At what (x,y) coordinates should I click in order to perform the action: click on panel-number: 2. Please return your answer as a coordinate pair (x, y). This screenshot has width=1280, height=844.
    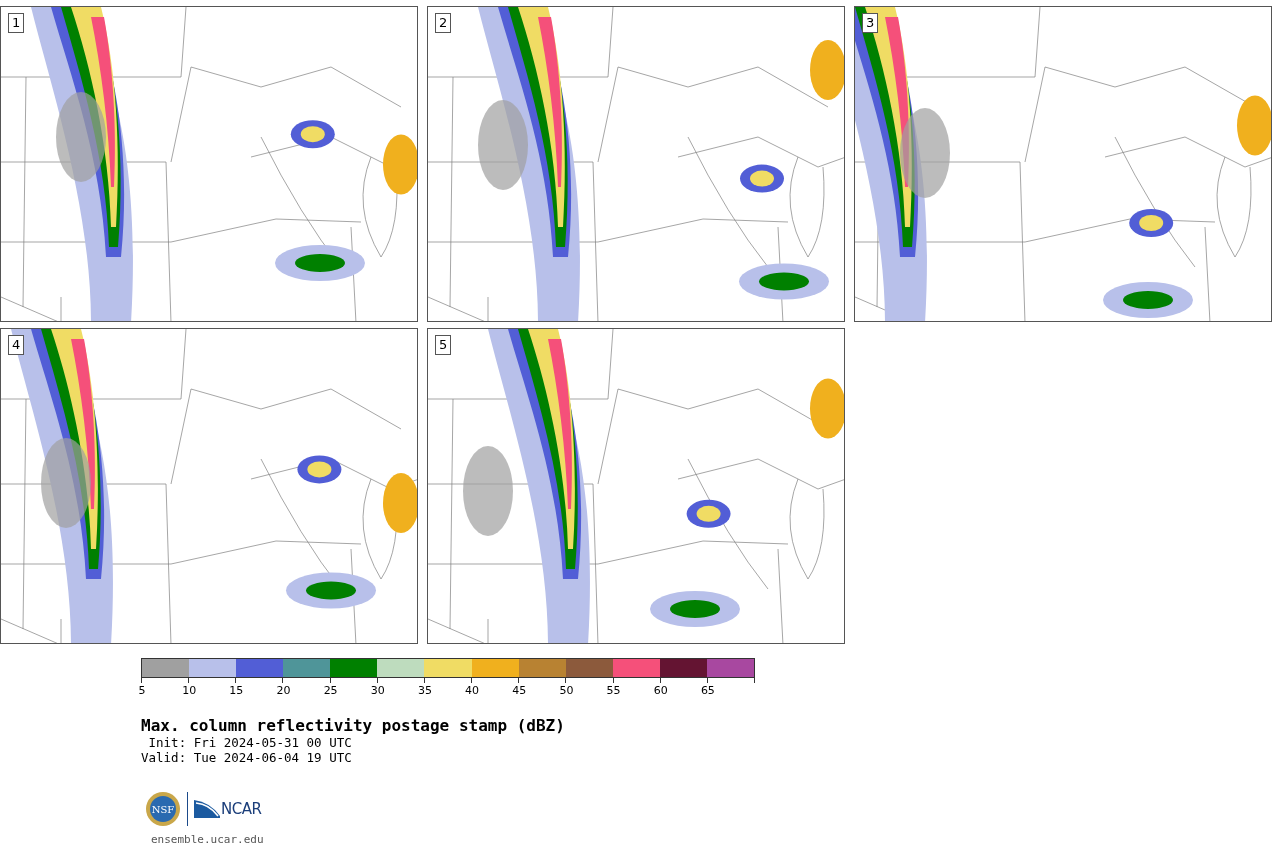
    Looking at the image, I should click on (443, 23).